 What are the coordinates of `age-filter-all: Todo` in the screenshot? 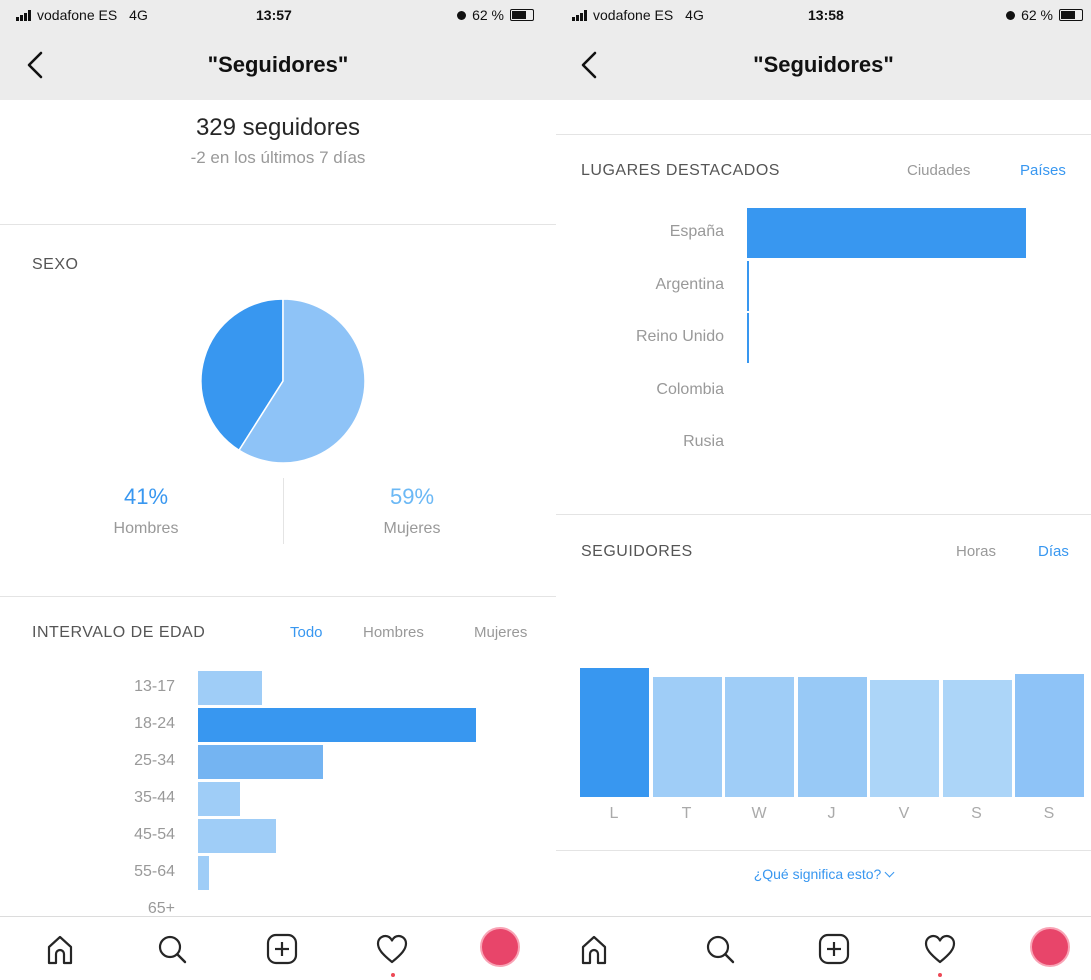 It's located at (306, 632).